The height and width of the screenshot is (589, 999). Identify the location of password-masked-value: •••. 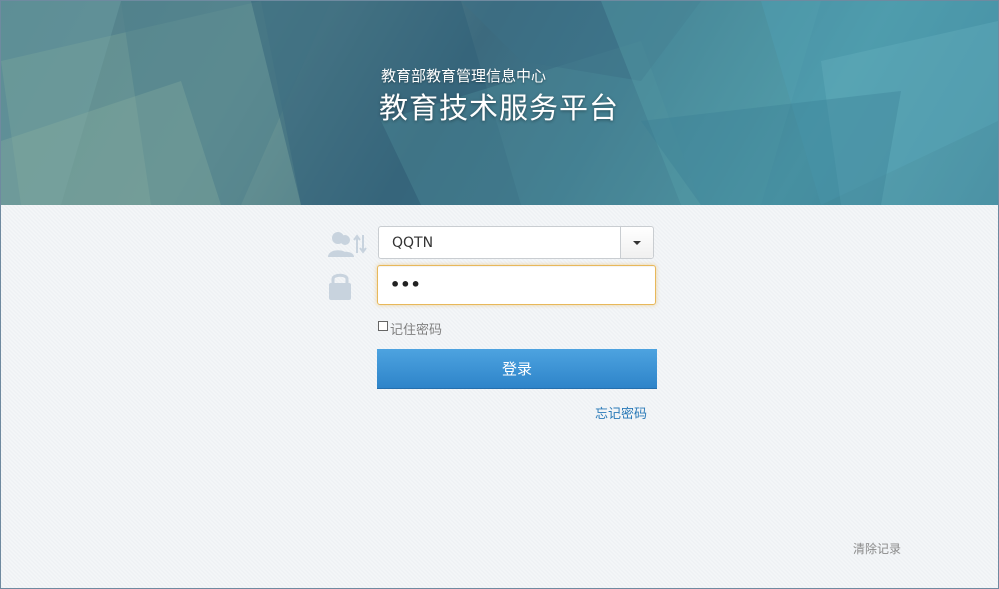
(405, 284).